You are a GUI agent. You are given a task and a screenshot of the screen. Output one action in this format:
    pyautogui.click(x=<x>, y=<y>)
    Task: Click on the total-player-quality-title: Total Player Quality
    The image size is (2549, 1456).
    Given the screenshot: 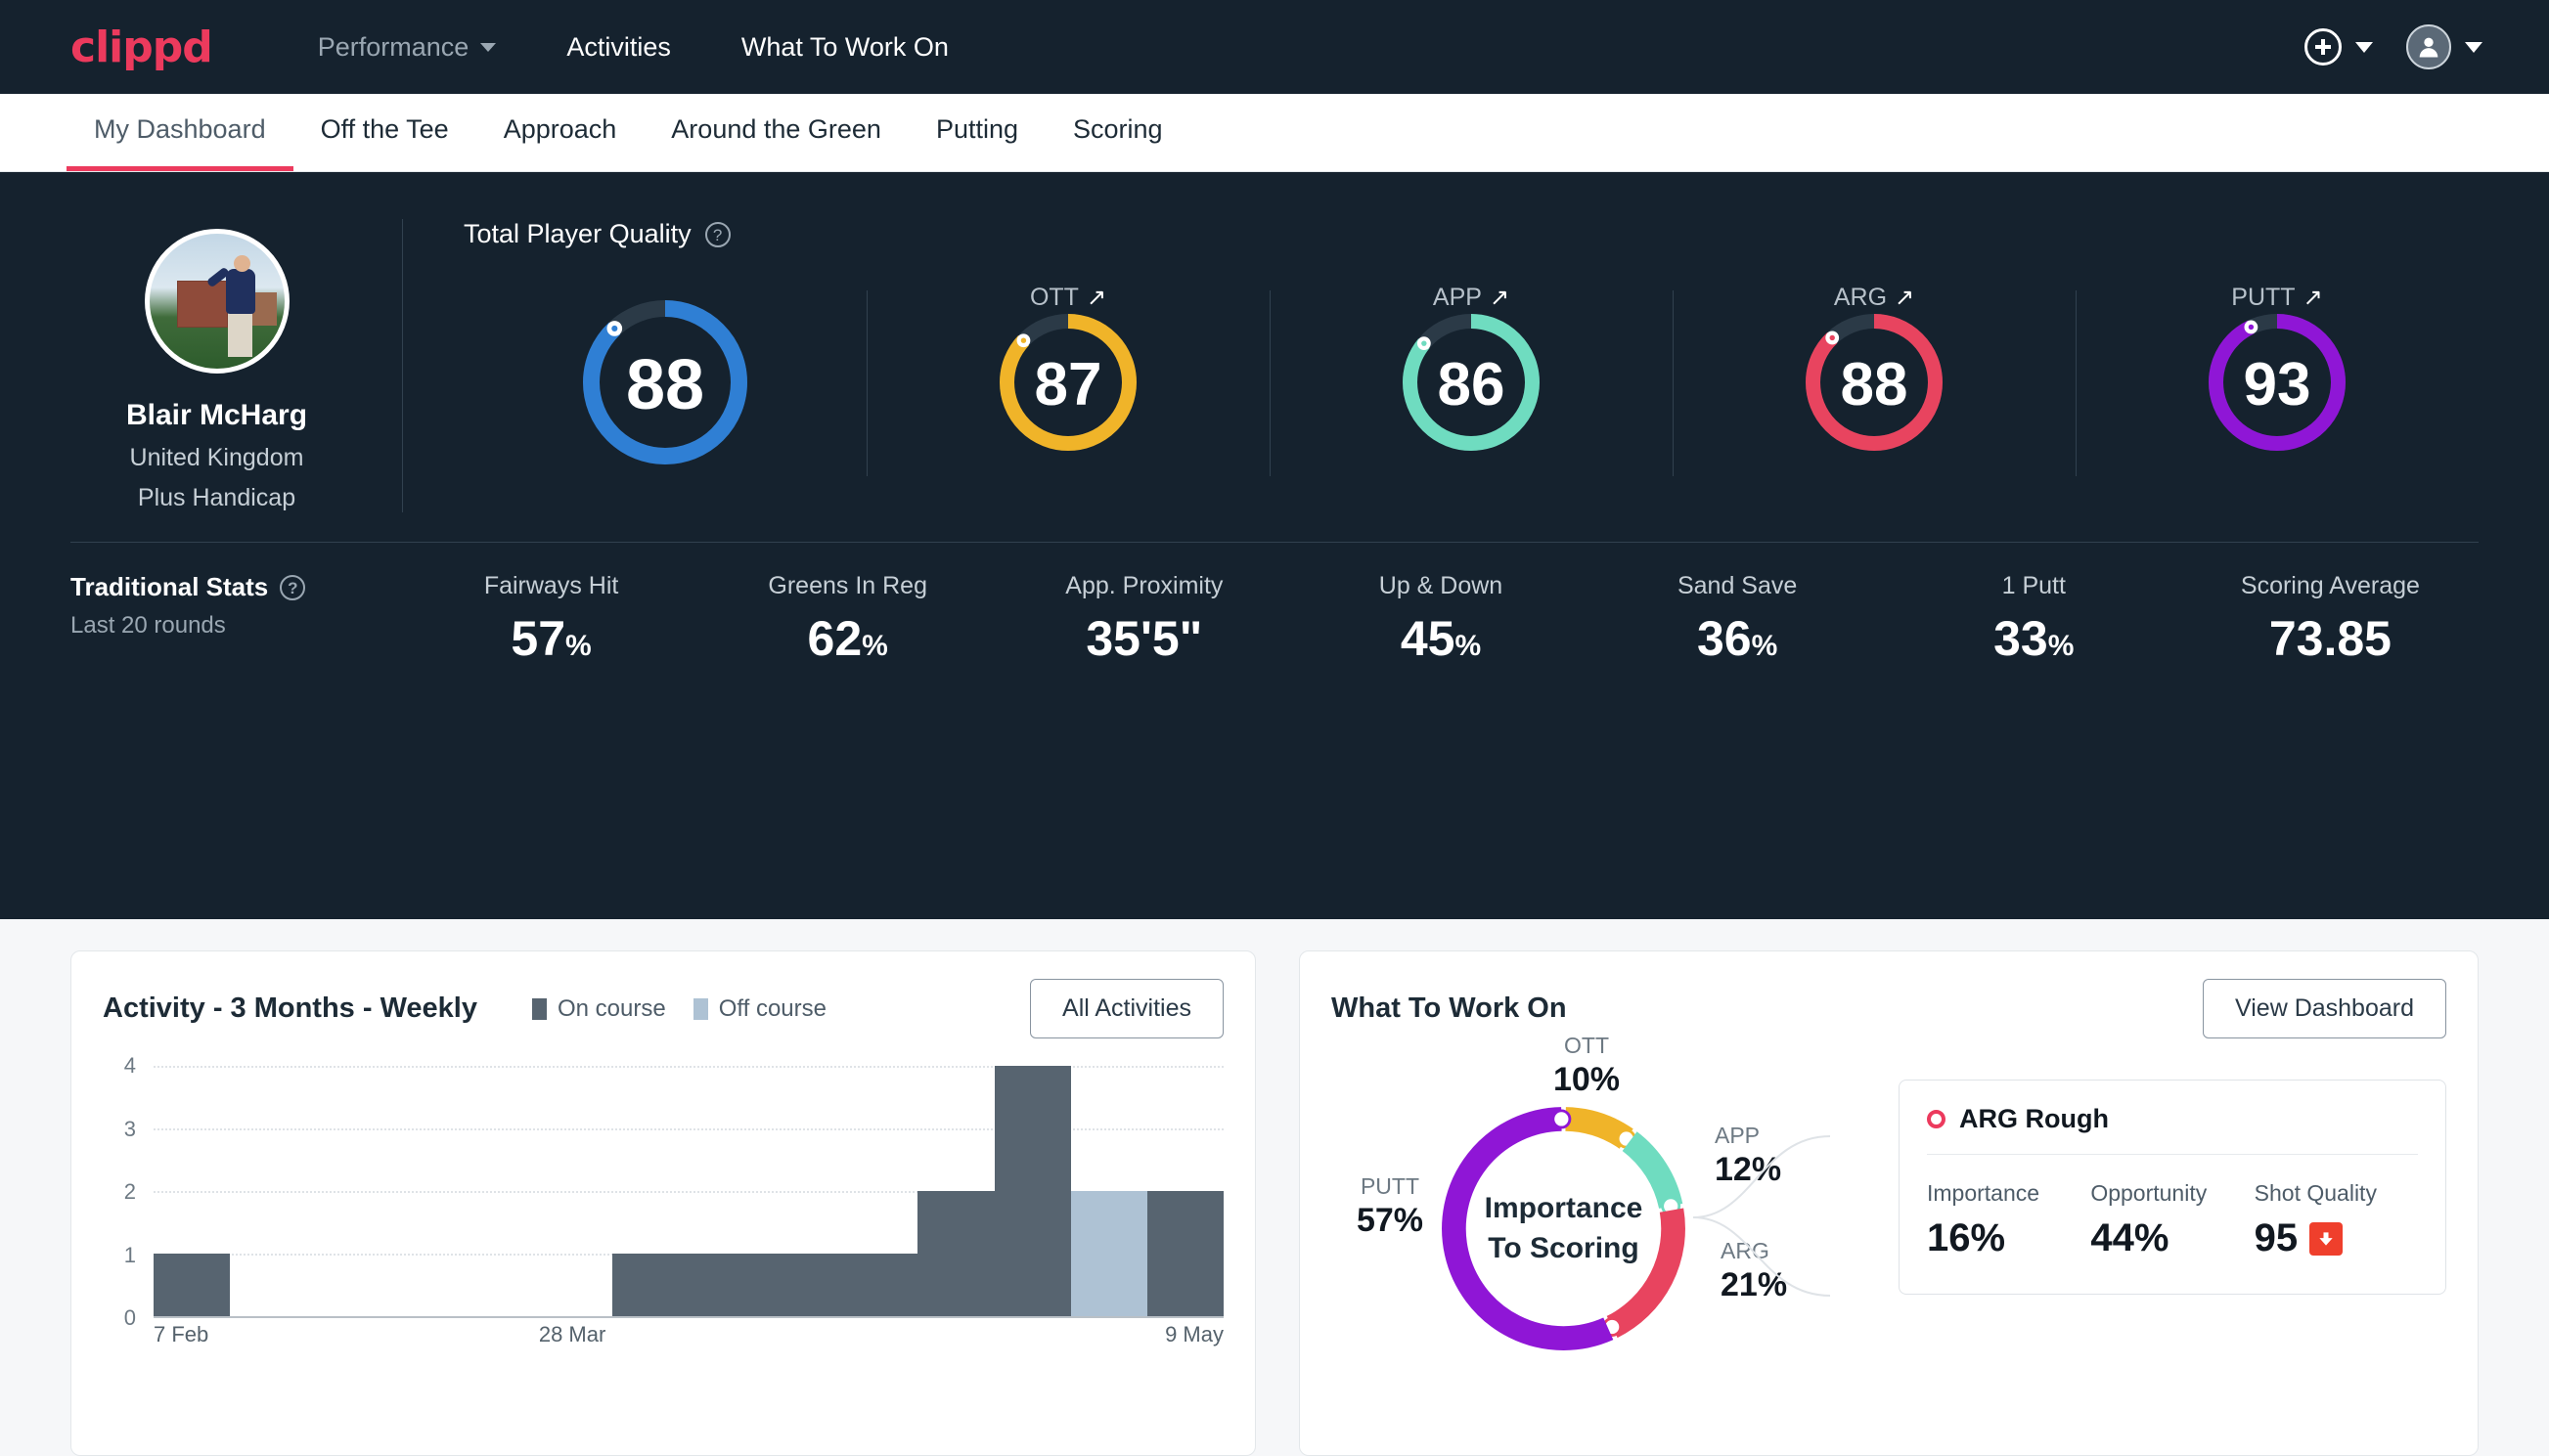 What is the action you would take?
    pyautogui.click(x=578, y=233)
    